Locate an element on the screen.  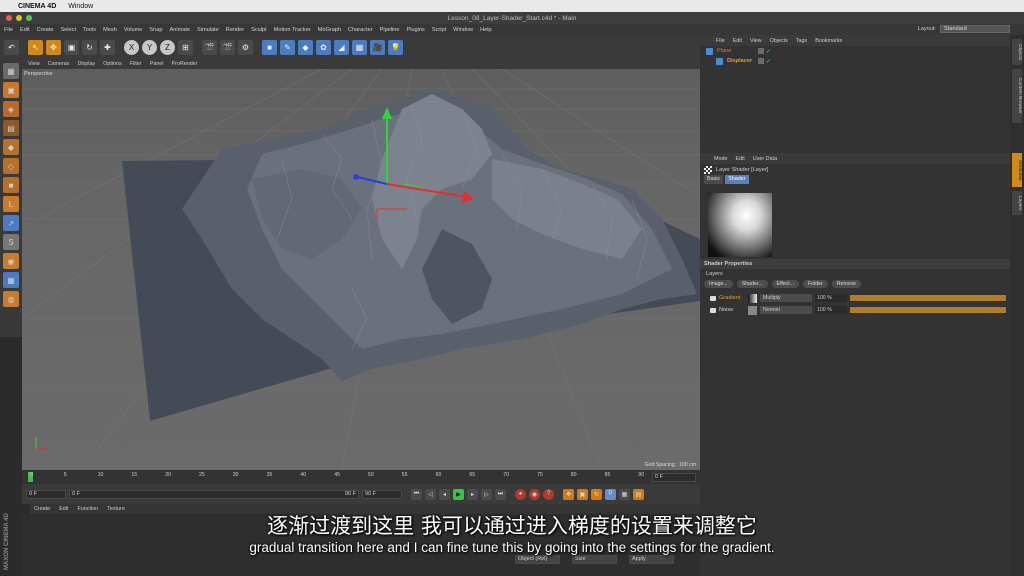
menu-create: Create is located at coordinates (45, 30).